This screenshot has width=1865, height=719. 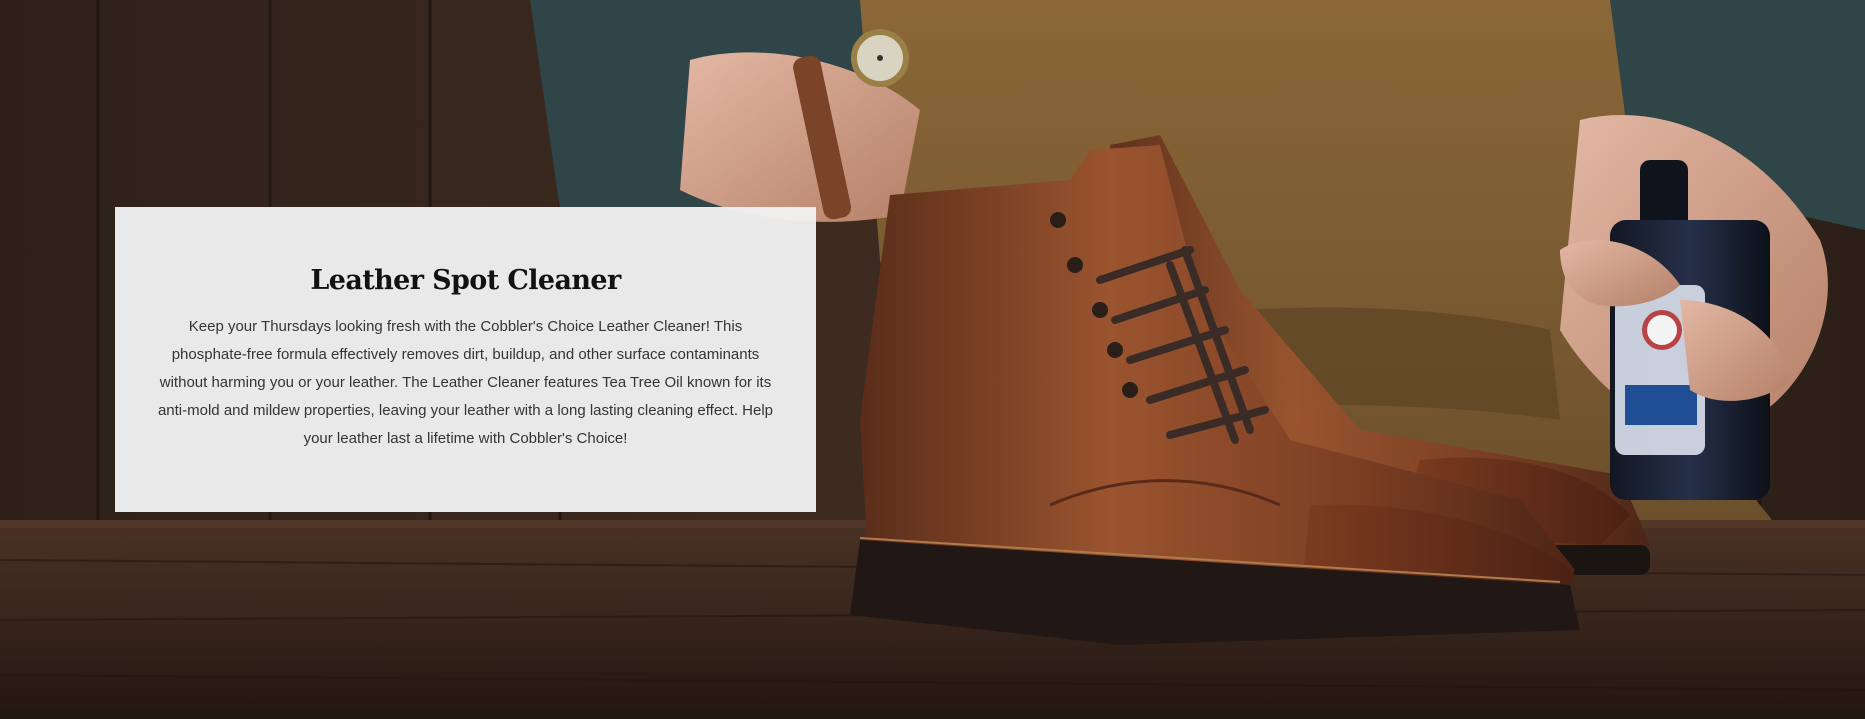 I want to click on product-title: Leather Spot Cleaner, so click(x=465, y=280).